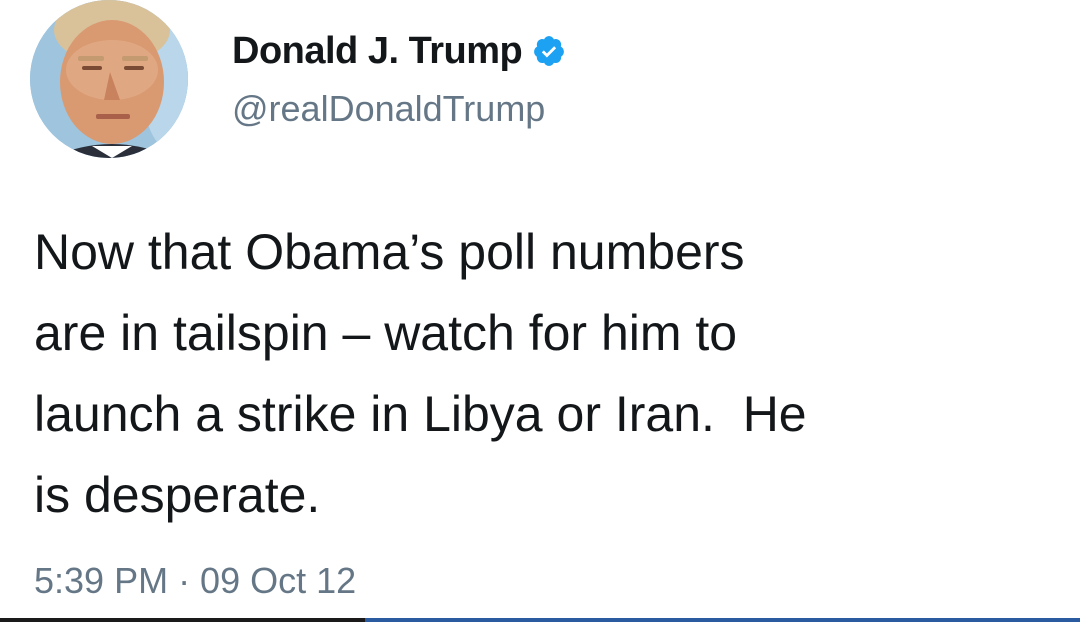 This screenshot has height=622, width=1080. Describe the element at coordinates (722, 620) in the screenshot. I see `bottom-divider-accent` at that location.